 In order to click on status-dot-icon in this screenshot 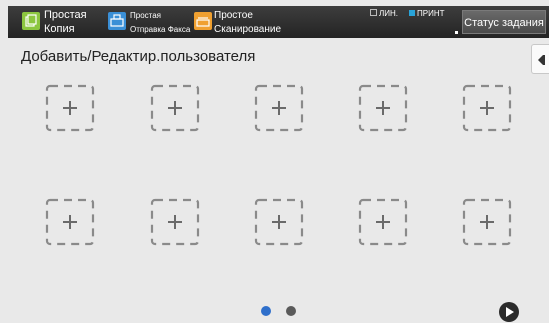, I will do `click(456, 32)`.